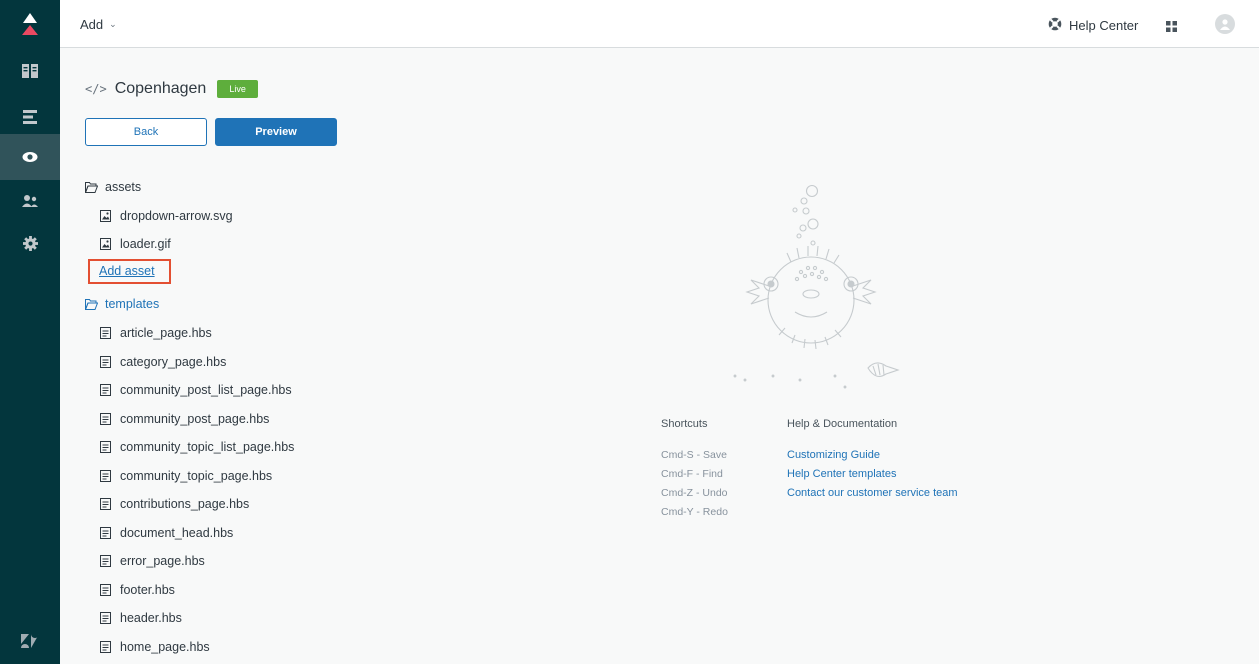 The height and width of the screenshot is (664, 1259). What do you see at coordinates (151, 618) in the screenshot?
I see `file-name: header.hbs` at bounding box center [151, 618].